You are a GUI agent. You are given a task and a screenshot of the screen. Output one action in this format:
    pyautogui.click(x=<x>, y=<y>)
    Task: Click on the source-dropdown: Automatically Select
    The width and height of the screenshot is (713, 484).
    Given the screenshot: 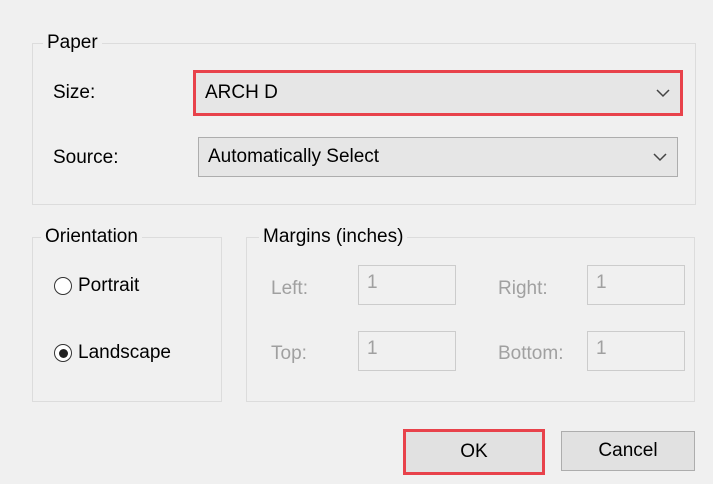 What is the action you would take?
    pyautogui.click(x=438, y=157)
    